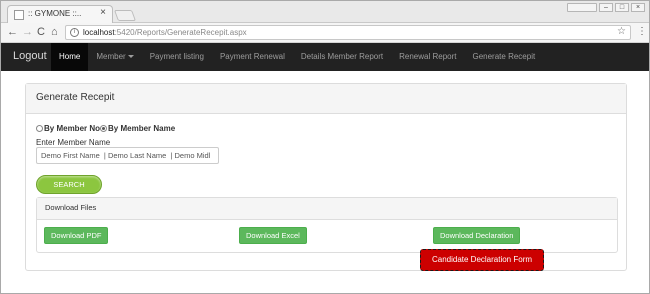 The height and width of the screenshot is (294, 650). What do you see at coordinates (273, 235) in the screenshot?
I see `download-excel-button: Download Excel` at bounding box center [273, 235].